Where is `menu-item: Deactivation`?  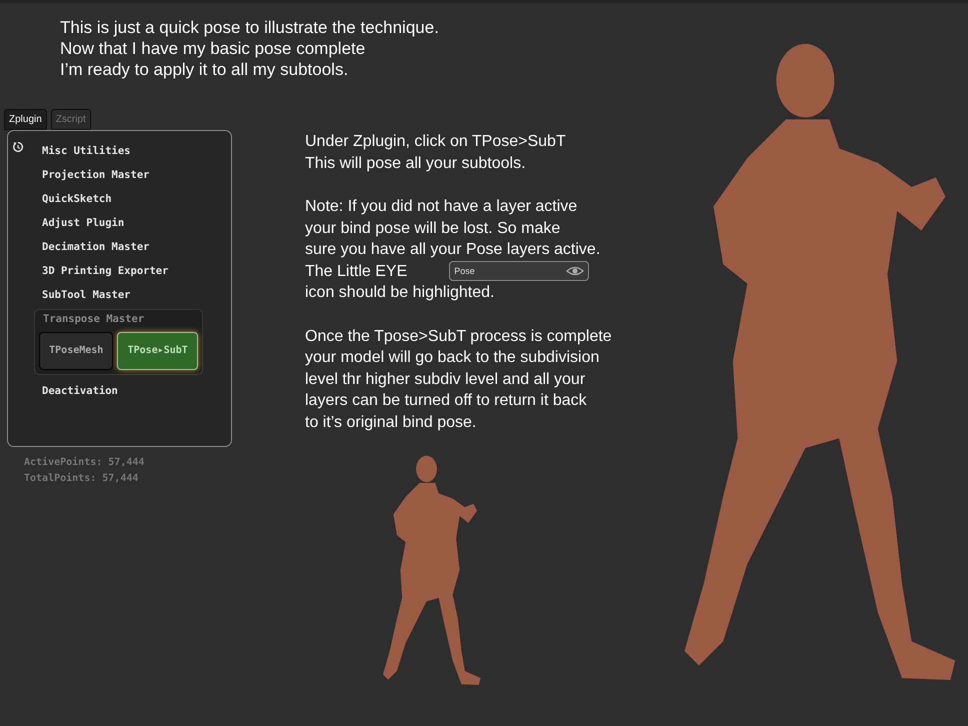
menu-item: Deactivation is located at coordinates (119, 390).